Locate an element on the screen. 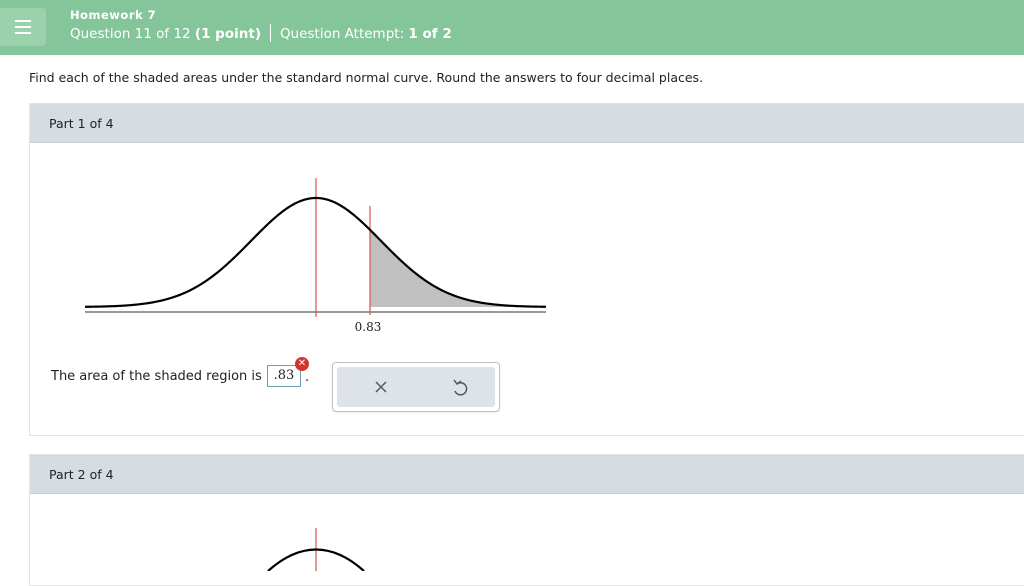  attempt-label: Question Attempt: is located at coordinates (342, 34).